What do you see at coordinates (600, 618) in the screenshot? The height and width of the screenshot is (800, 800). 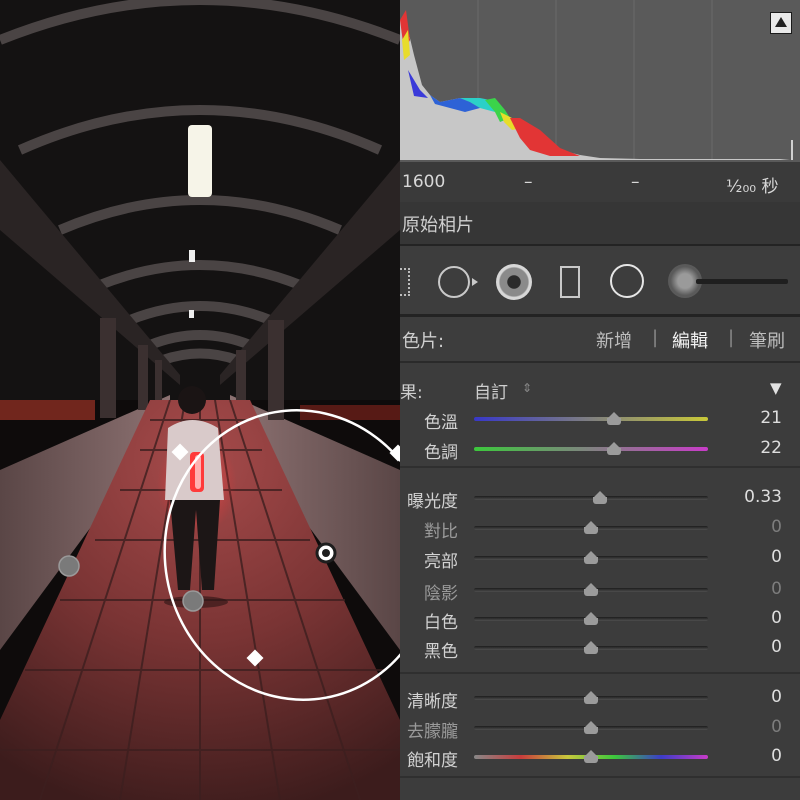 I see `slider-6: 白色 0` at bounding box center [600, 618].